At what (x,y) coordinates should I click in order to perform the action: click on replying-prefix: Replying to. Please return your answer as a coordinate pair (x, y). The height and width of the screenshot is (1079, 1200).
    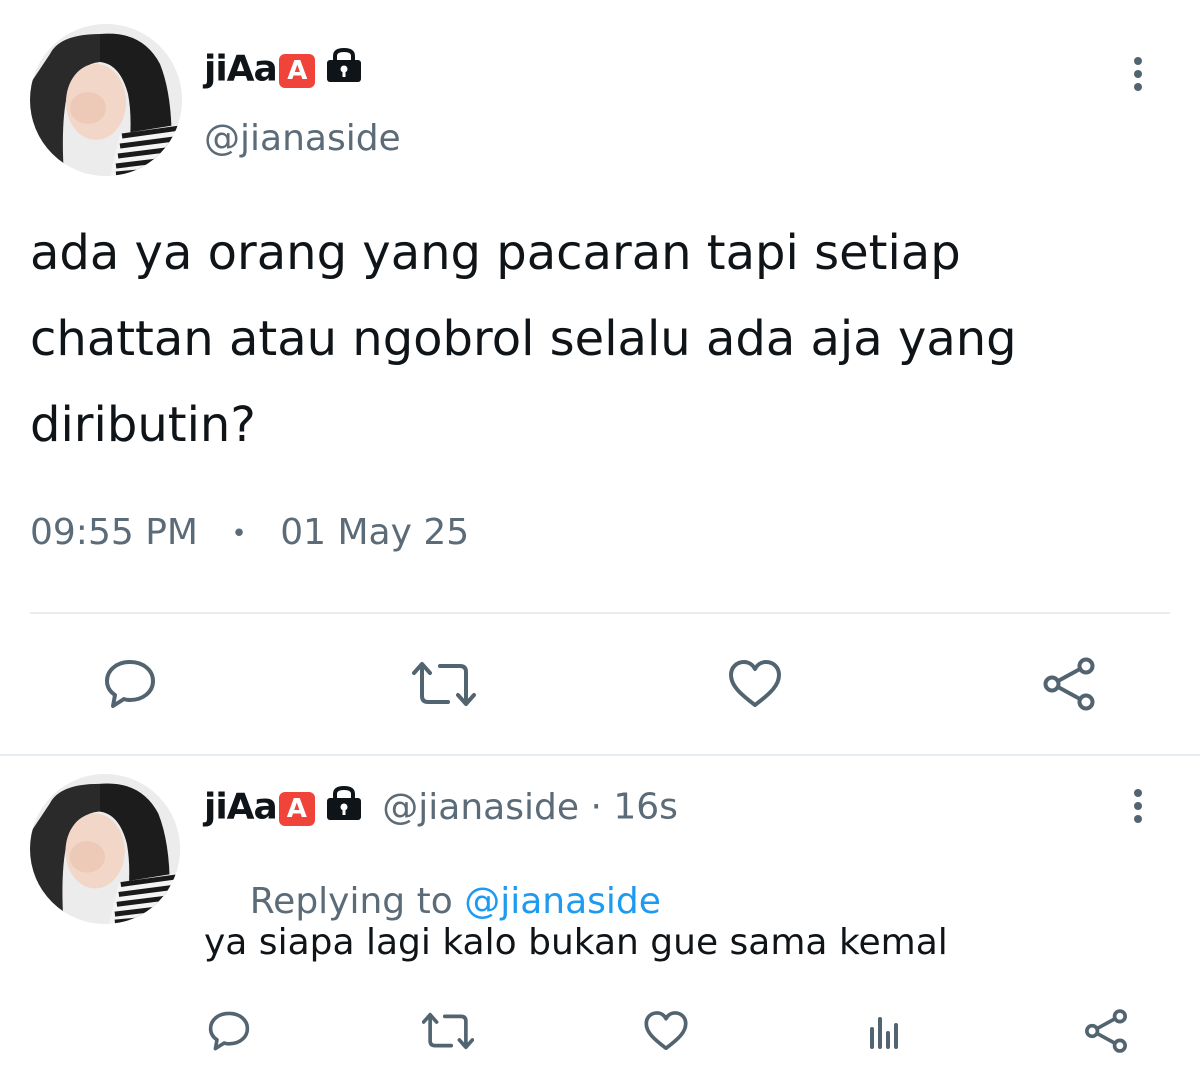
    Looking at the image, I should click on (357, 901).